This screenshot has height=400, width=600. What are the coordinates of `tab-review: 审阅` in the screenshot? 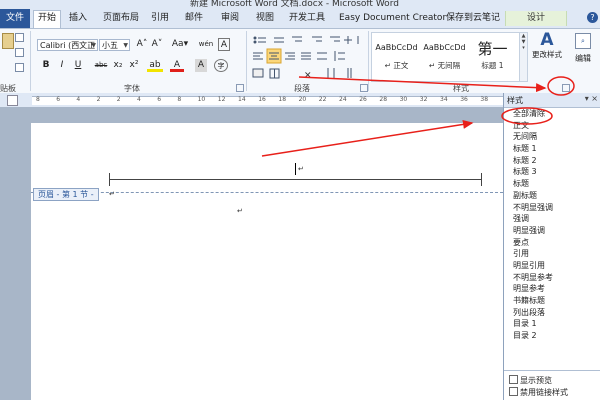 It's located at (230, 18).